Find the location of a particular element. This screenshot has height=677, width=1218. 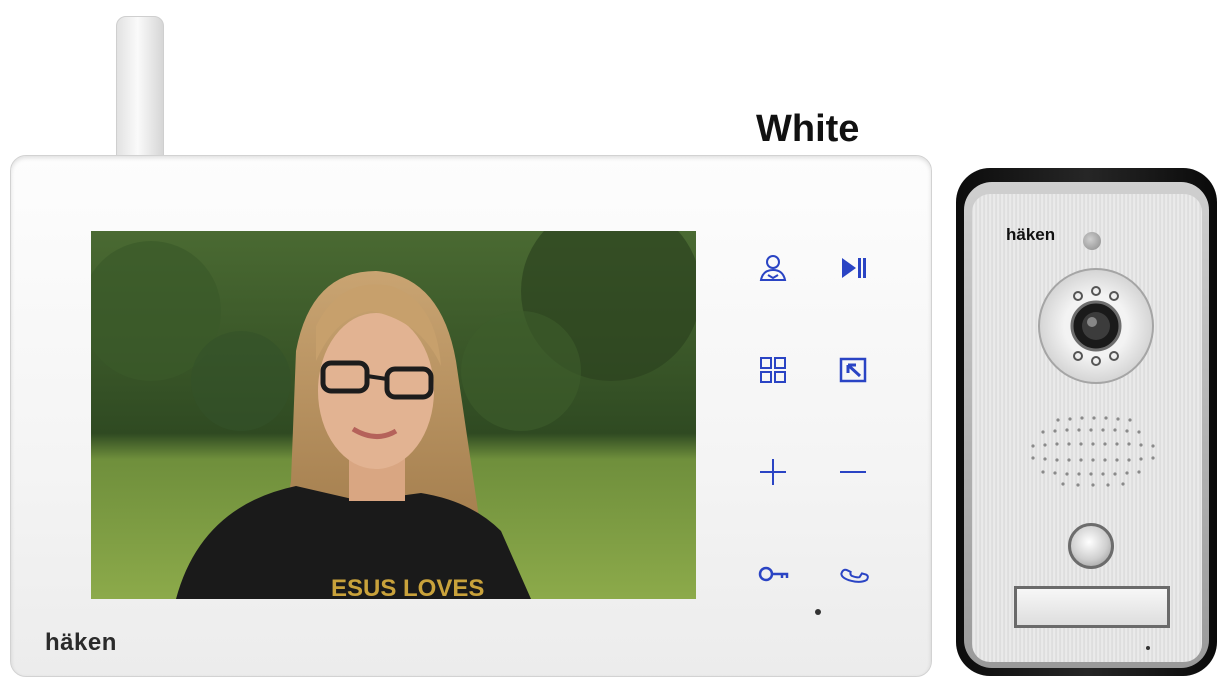

play-pause-icon is located at coordinates (854, 268).